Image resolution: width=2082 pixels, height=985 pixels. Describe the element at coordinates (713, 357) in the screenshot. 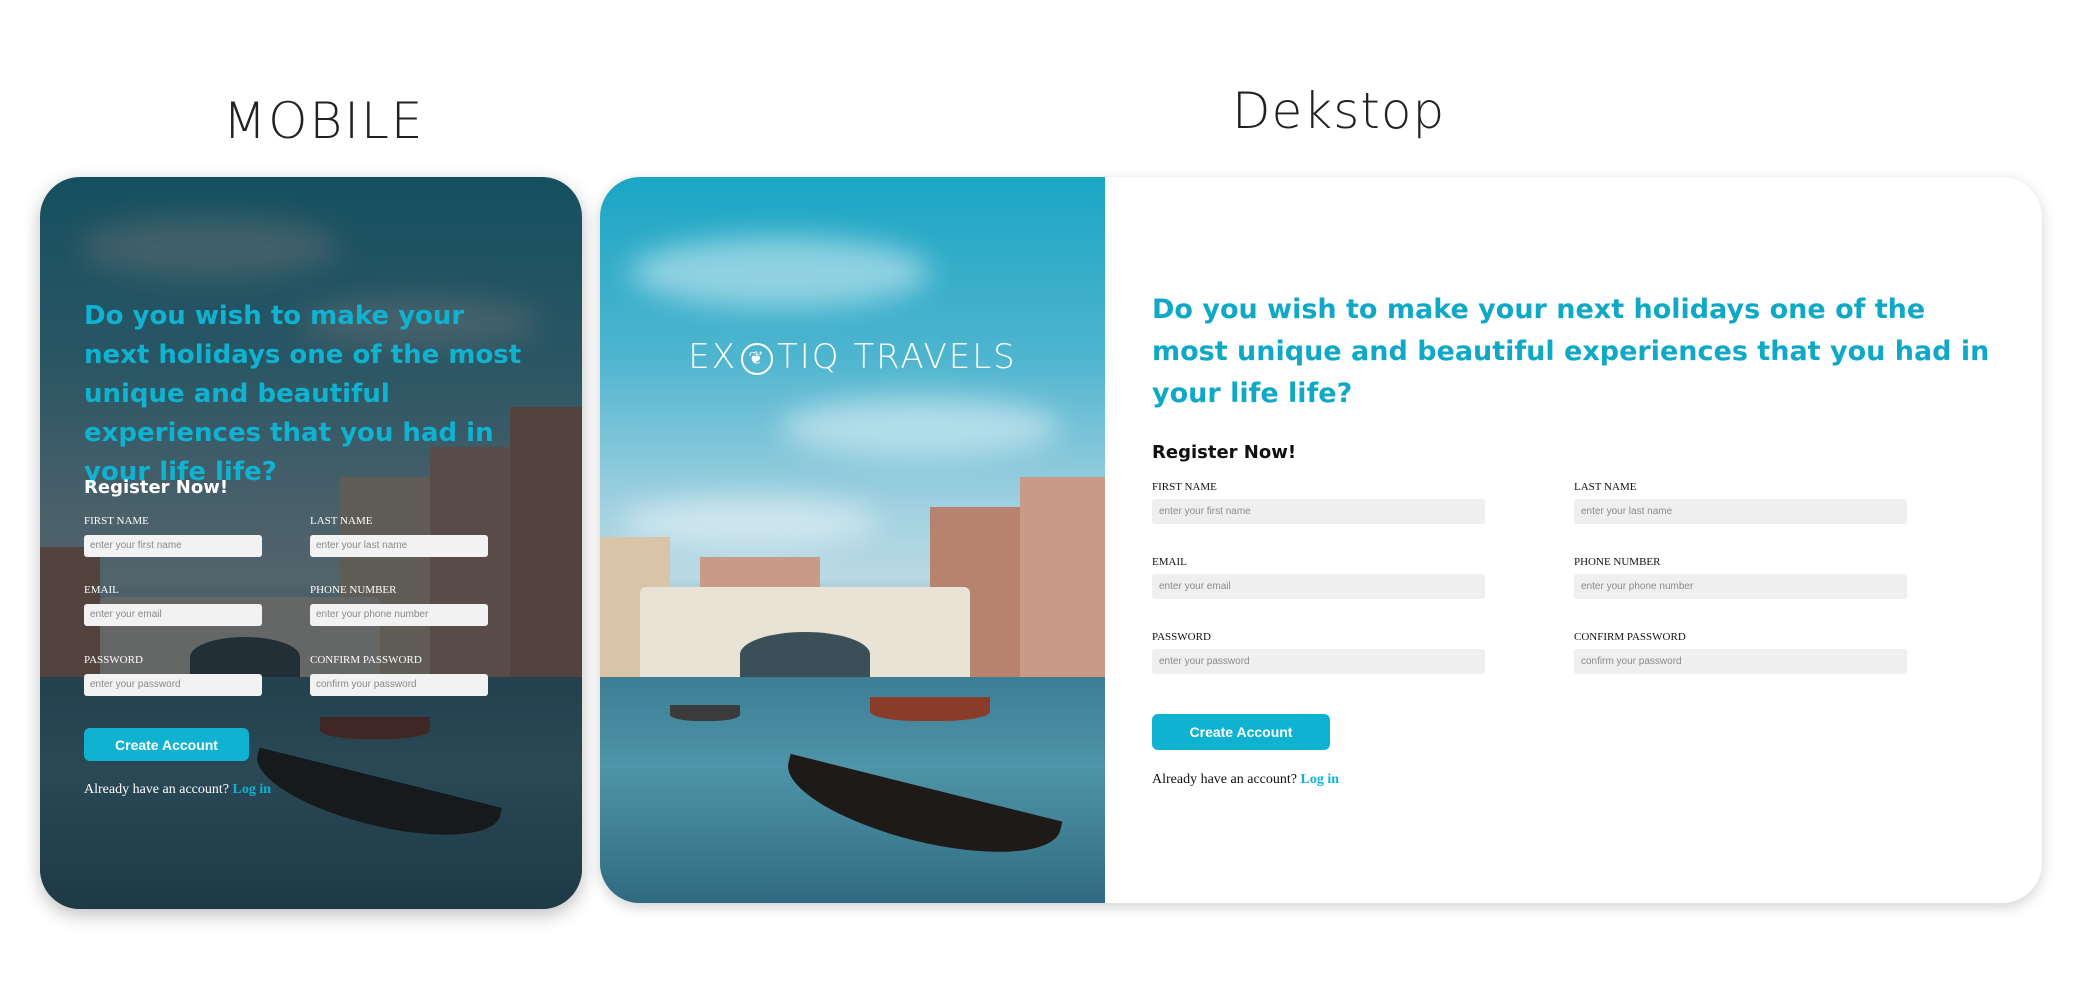

I see `brand-name-left: EX` at that location.